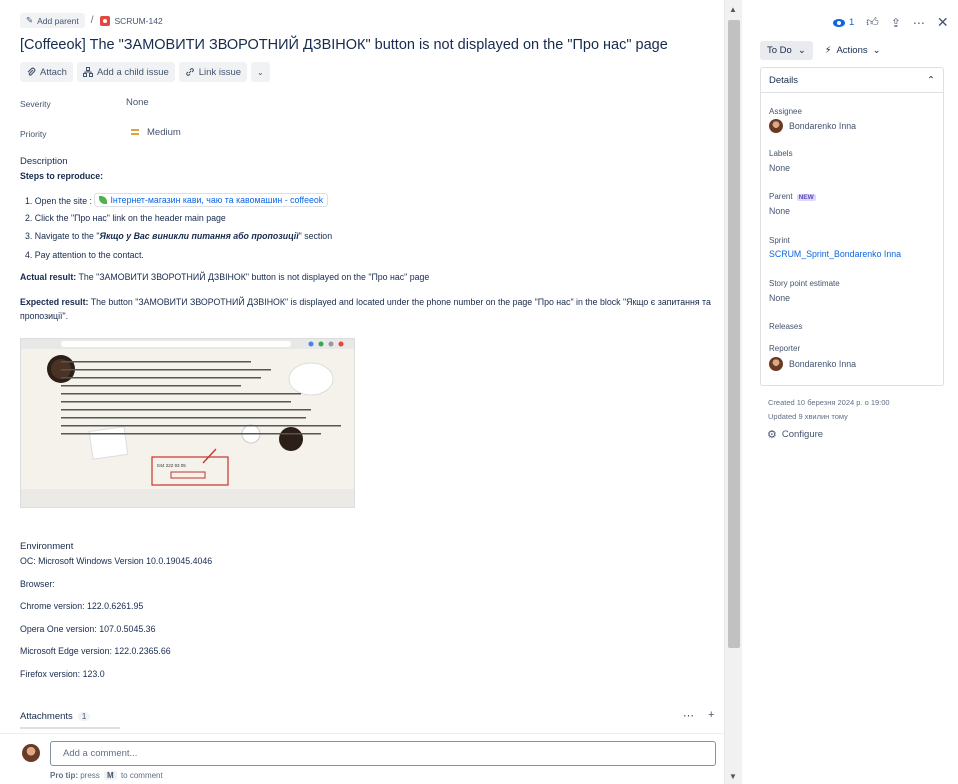 The width and height of the screenshot is (958, 784). I want to click on story-points-label: Story point estimate, so click(804, 283).